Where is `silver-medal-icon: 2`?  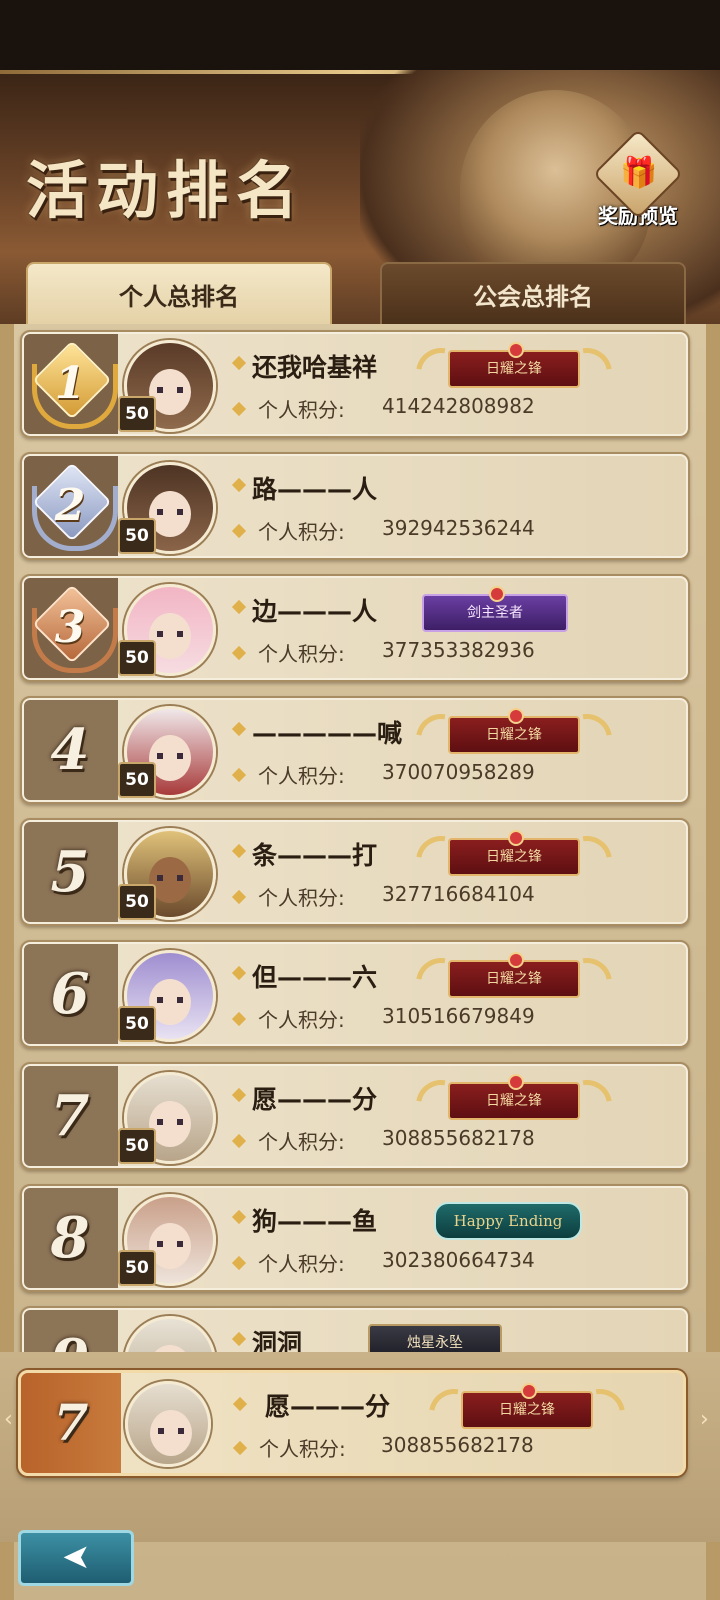 silver-medal-icon: 2 is located at coordinates (74, 506).